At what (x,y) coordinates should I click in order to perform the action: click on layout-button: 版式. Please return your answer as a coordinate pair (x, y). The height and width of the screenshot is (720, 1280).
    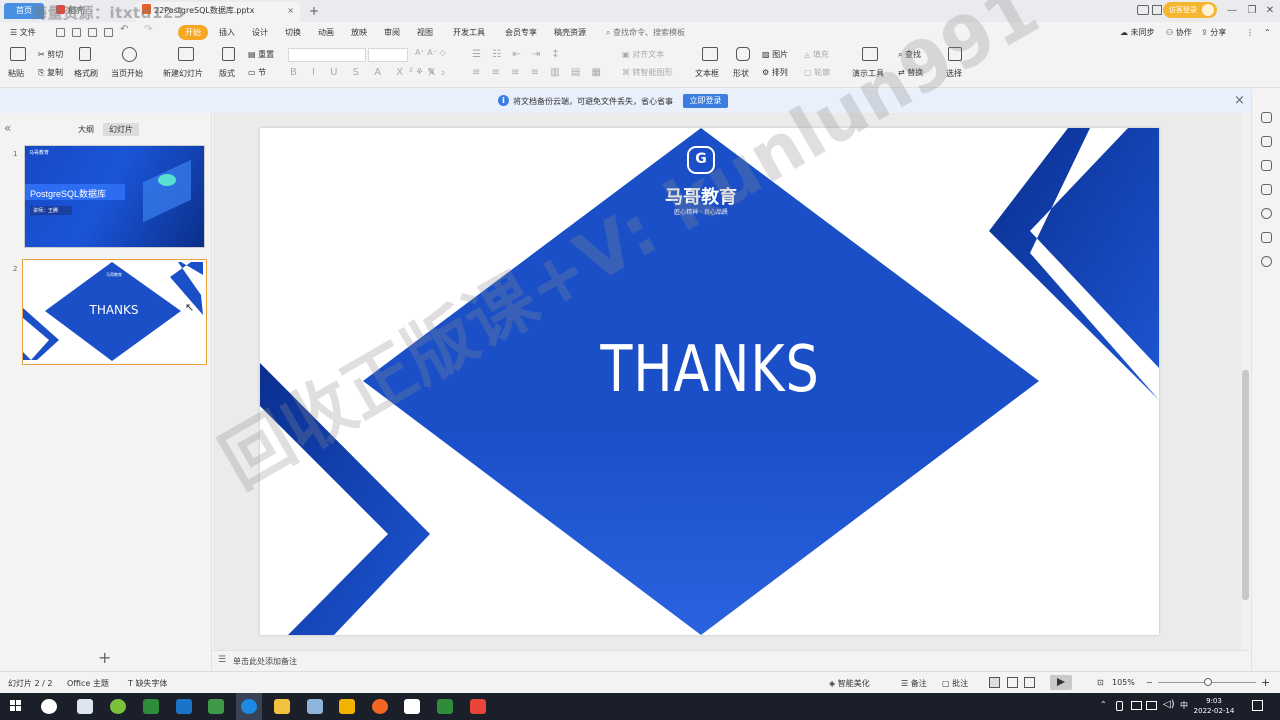
    Looking at the image, I should click on (227, 73).